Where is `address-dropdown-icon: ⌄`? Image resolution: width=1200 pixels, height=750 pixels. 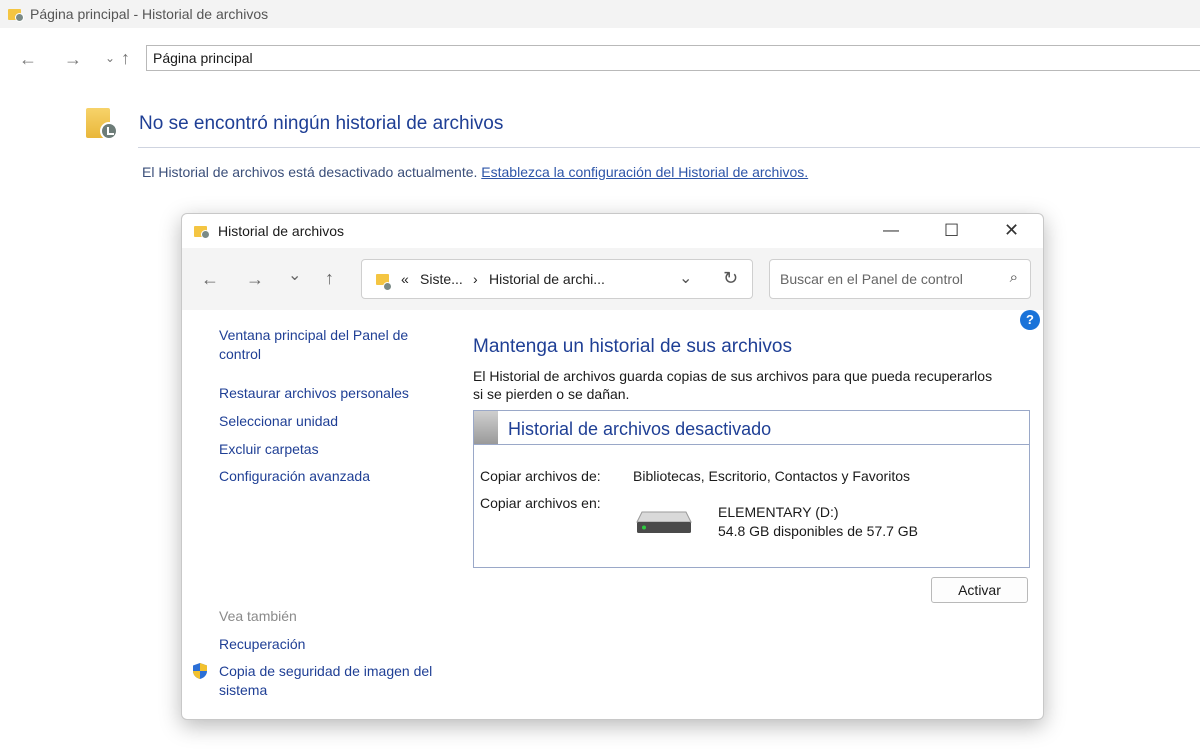 address-dropdown-icon: ⌄ is located at coordinates (685, 278).